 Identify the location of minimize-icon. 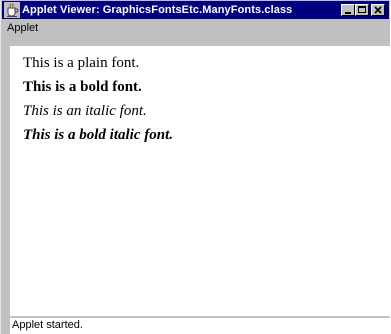
(348, 13).